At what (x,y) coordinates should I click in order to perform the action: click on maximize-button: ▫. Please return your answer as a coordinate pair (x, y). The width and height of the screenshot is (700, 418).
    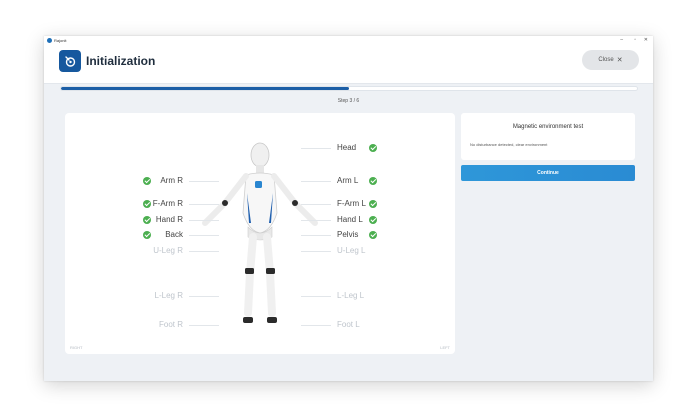
    Looking at the image, I should click on (635, 40).